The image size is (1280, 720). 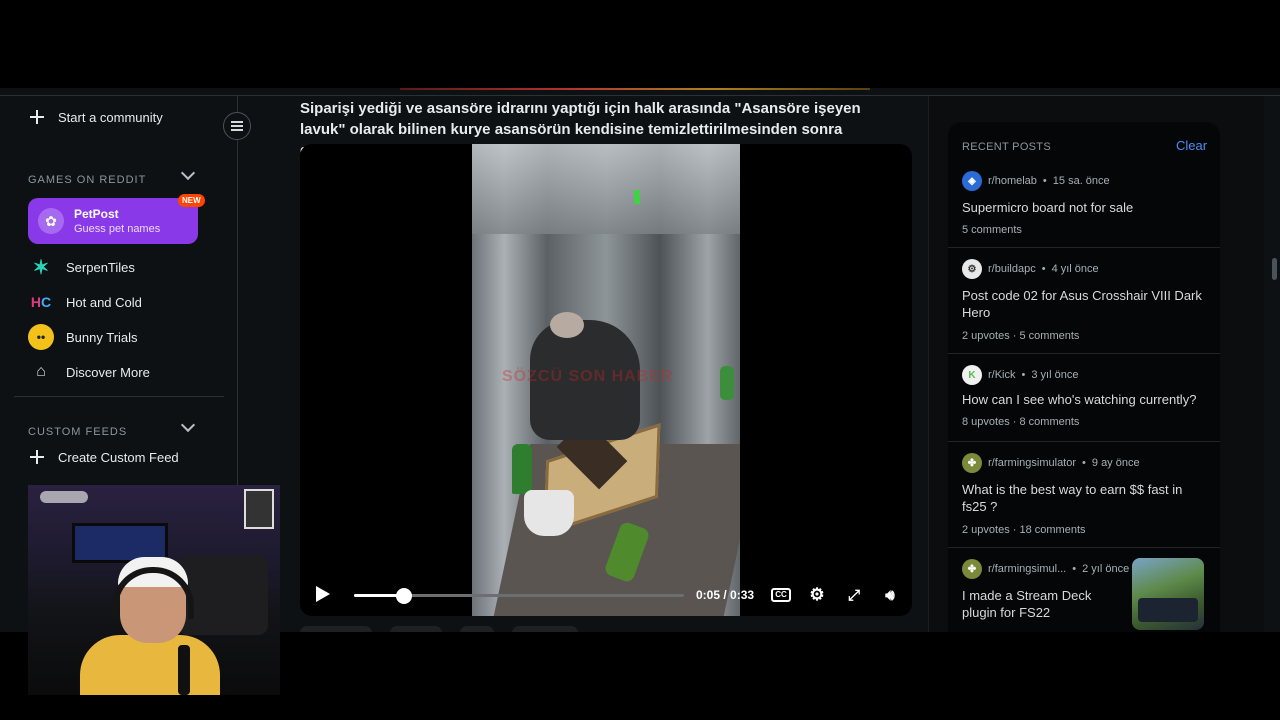 What do you see at coordinates (640, 92) in the screenshot?
I see `header-divider` at bounding box center [640, 92].